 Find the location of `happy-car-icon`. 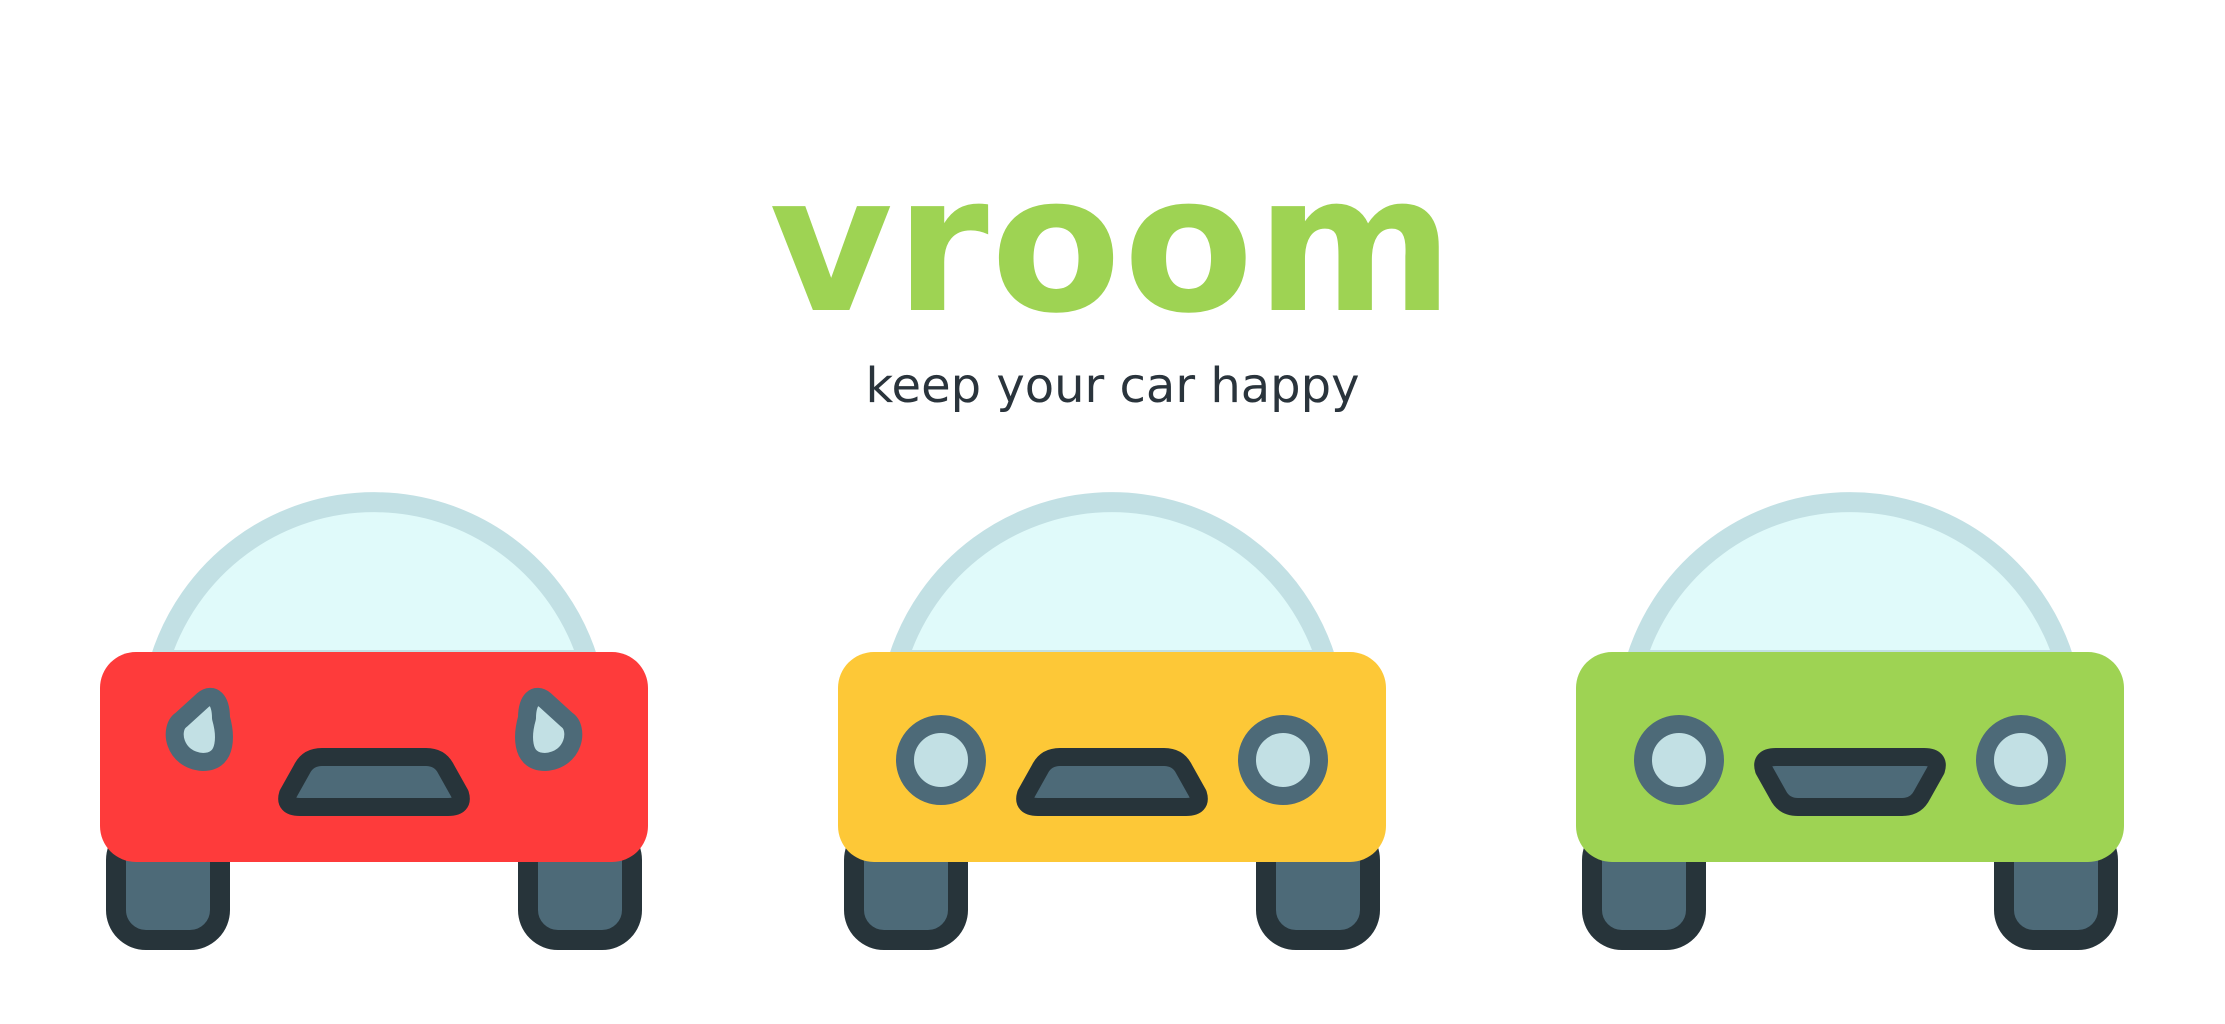

happy-car-icon is located at coordinates (1850, 721).